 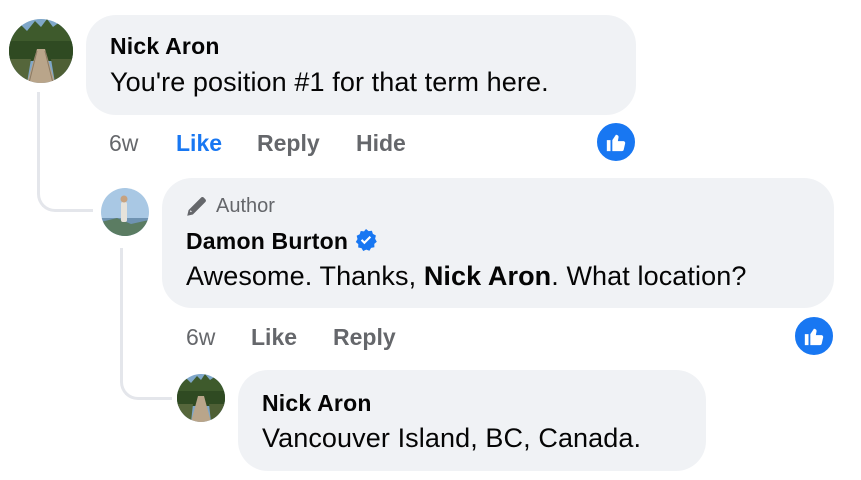 What do you see at coordinates (196, 206) in the screenshot?
I see `pencil-icon` at bounding box center [196, 206].